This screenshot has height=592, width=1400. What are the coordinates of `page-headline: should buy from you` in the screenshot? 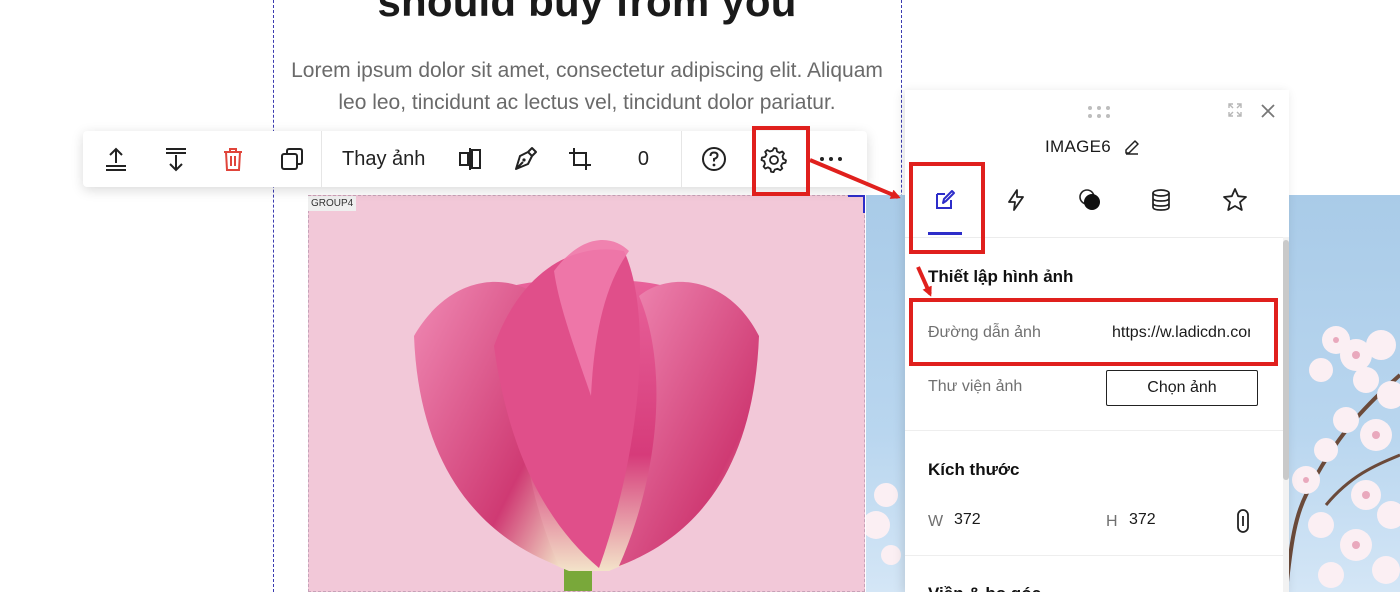 It's located at (587, 13).